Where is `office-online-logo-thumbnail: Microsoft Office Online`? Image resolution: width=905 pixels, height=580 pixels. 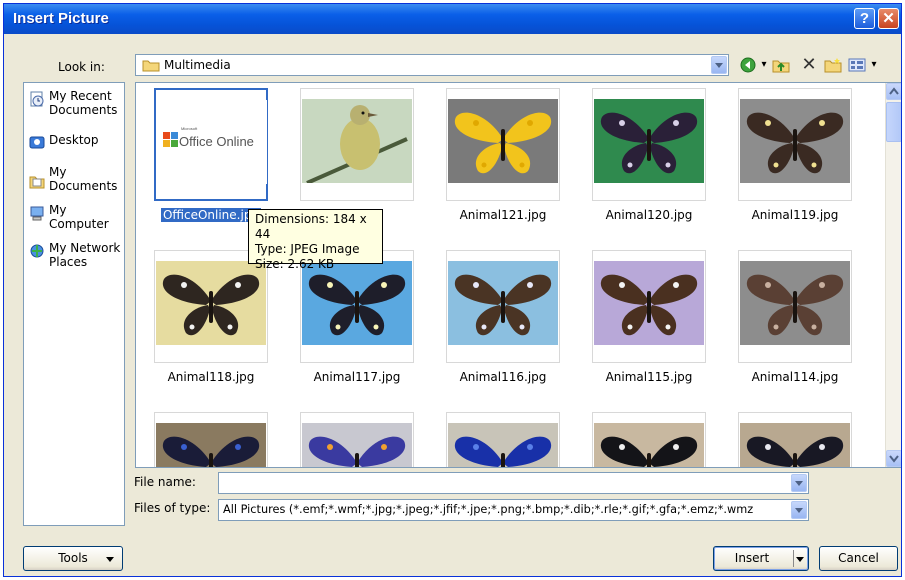
office-online-logo-thumbnail: Microsoft Office Online is located at coordinates (212, 142).